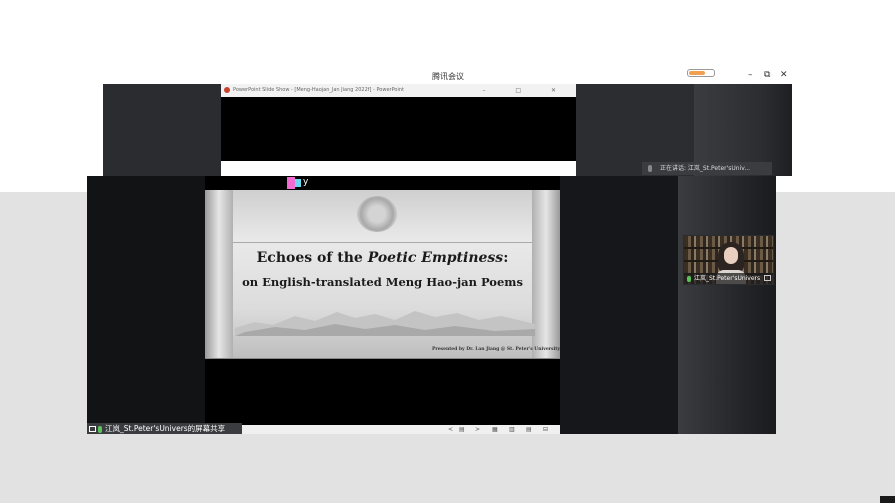  Describe the element at coordinates (219, 274) in the screenshot. I see `scroll-roll-left` at that location.